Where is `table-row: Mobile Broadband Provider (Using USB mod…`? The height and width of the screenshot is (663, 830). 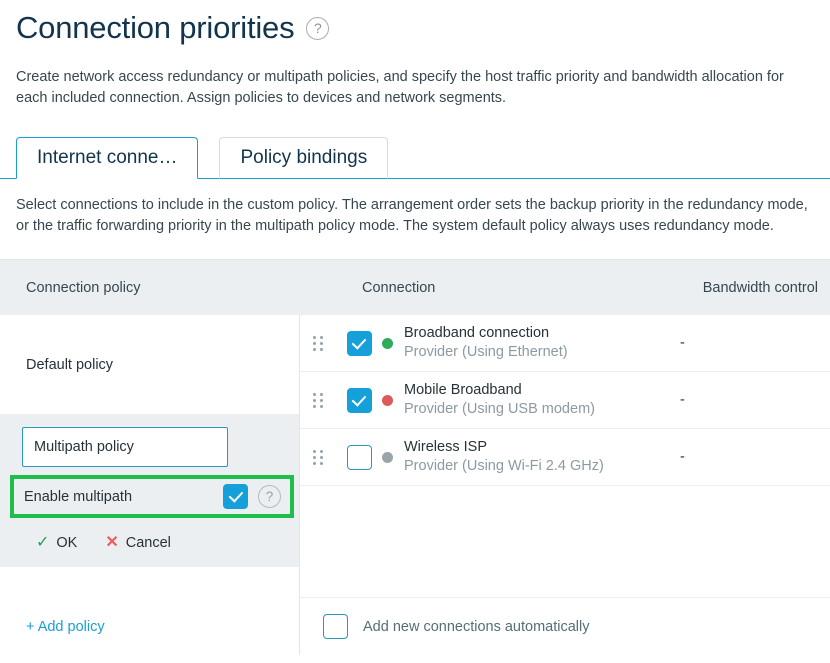
table-row: Mobile Broadband Provider (Using USB mod… is located at coordinates (565, 400).